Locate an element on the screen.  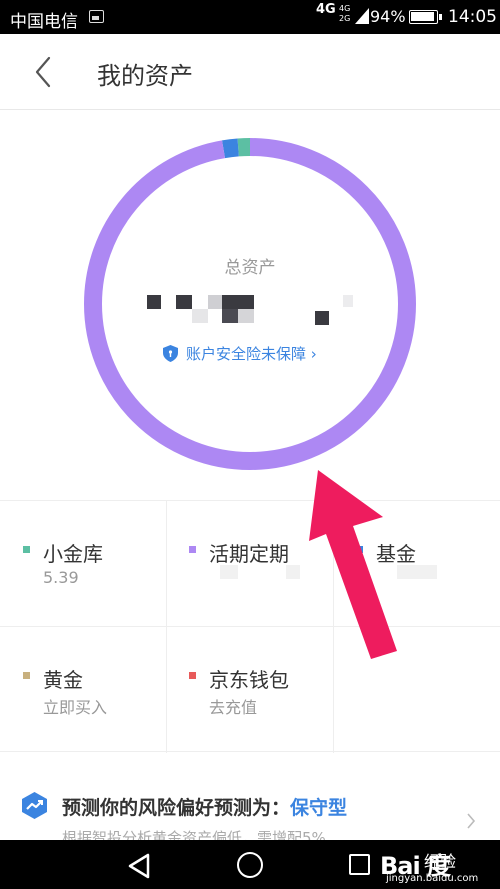
asset-cell-jd-wallet: 京东钱包 去充值 is located at coordinates (249, 689).